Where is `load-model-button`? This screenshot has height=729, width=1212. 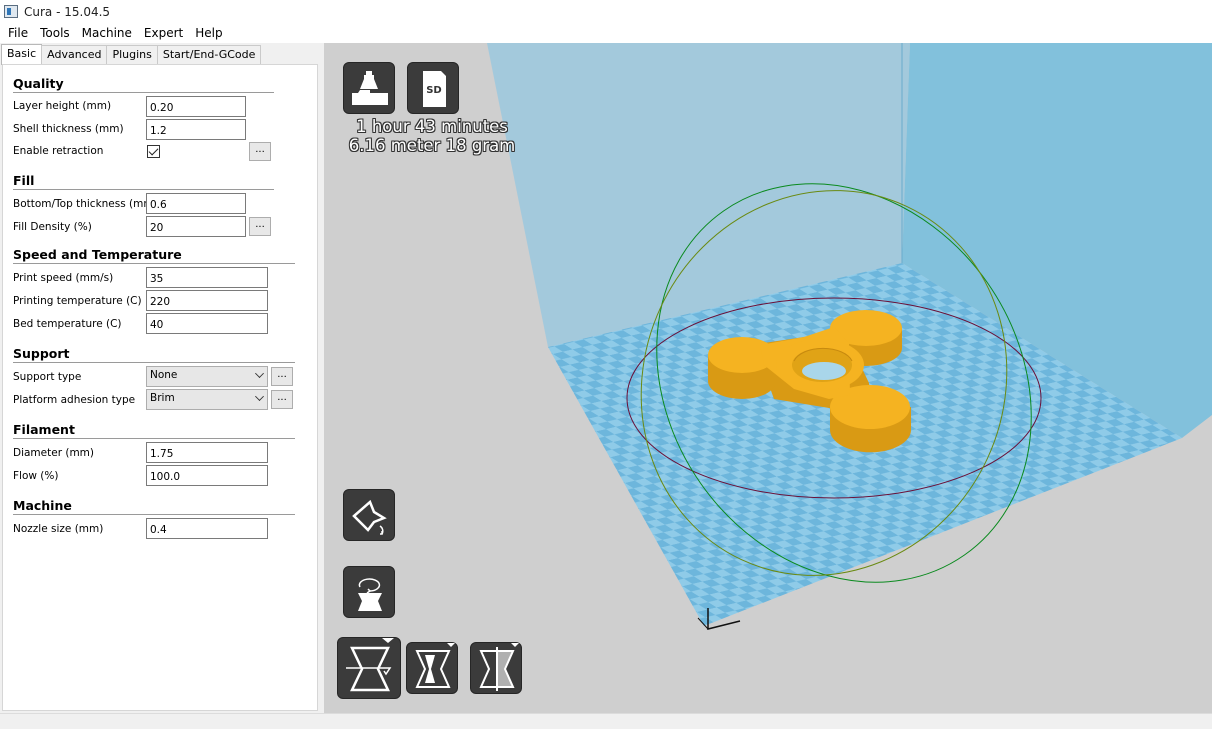 load-model-button is located at coordinates (369, 88).